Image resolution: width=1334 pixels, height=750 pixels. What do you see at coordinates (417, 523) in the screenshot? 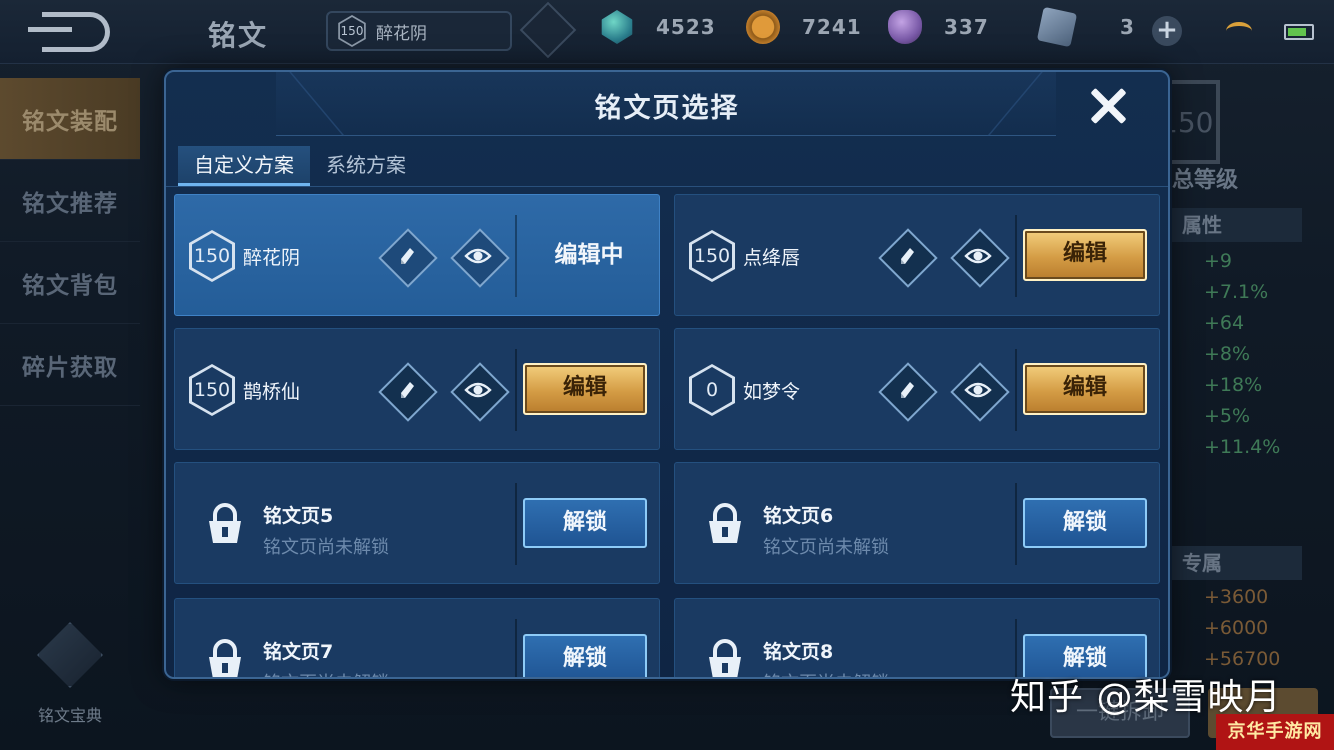
I see `page-slot-5: 铭文页5 铭文页尚未解锁 解锁` at bounding box center [417, 523].